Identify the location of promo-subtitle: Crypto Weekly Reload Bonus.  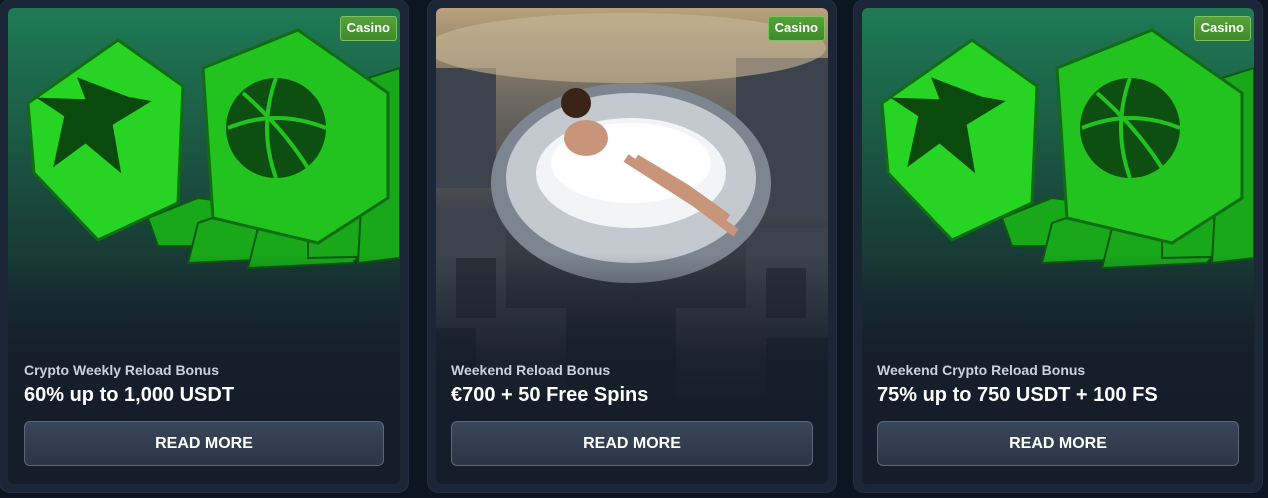
(122, 370).